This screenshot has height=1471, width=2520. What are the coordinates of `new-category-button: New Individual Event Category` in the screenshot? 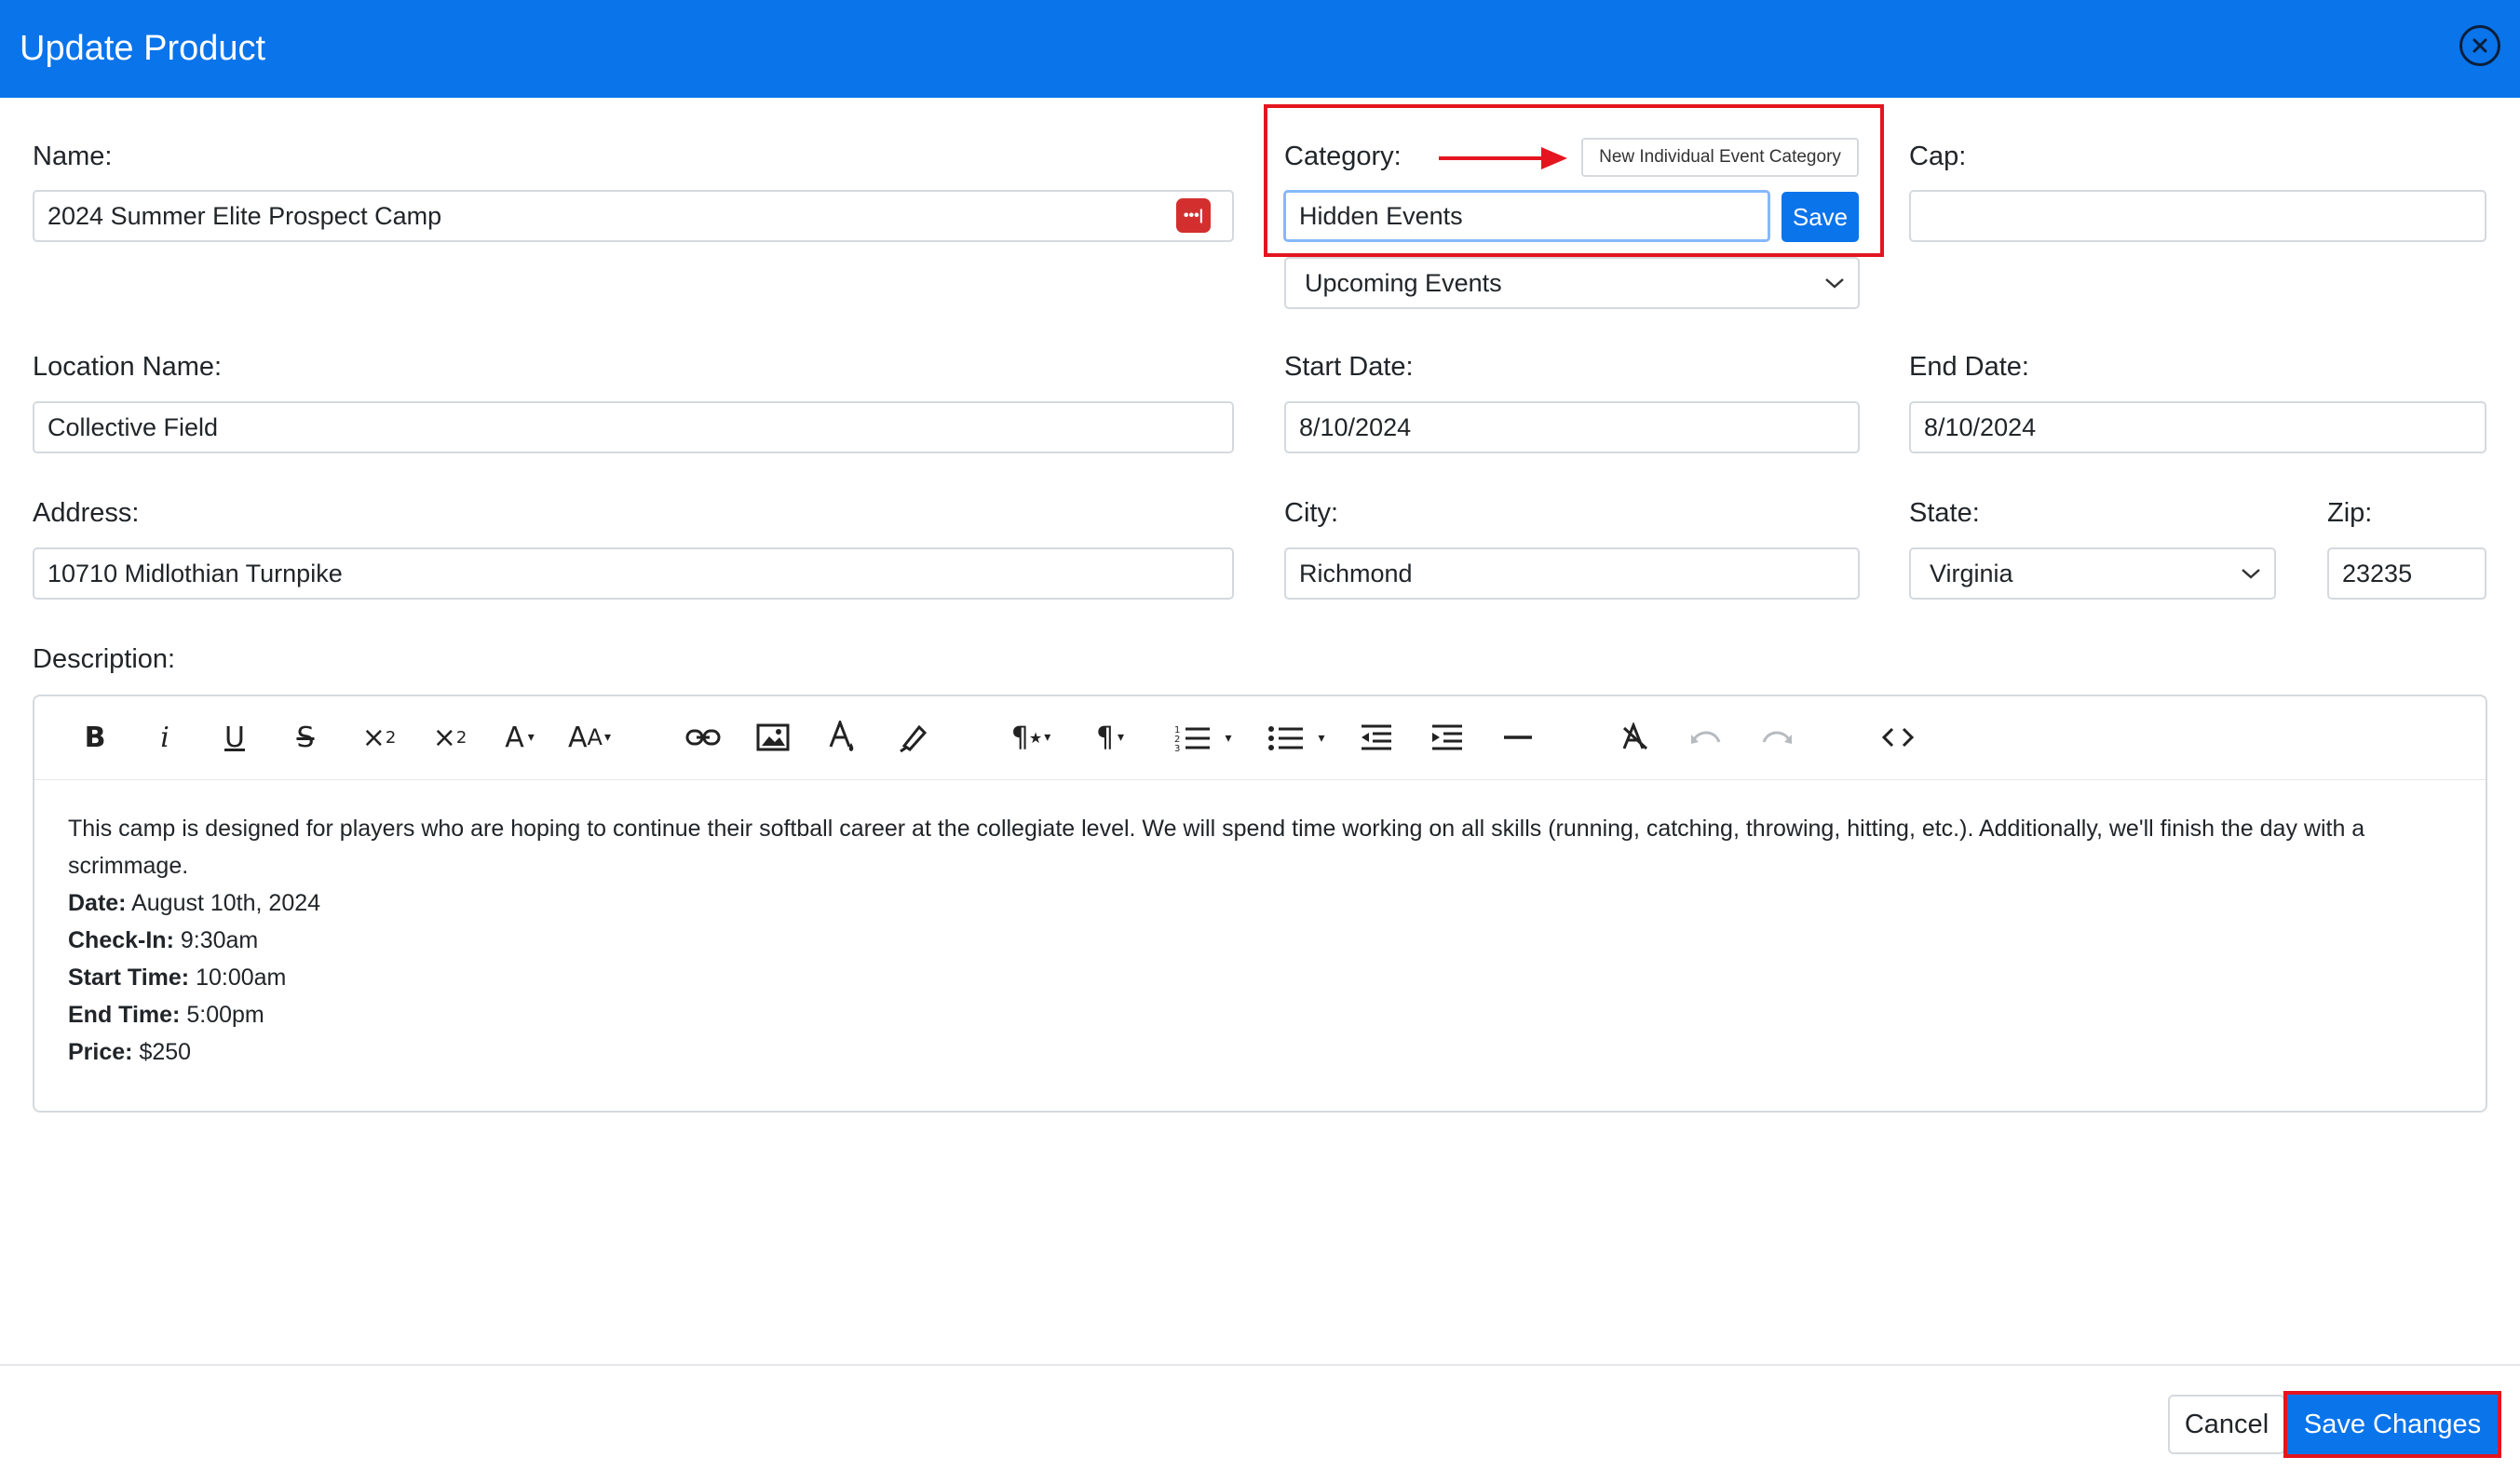 It's located at (1720, 157).